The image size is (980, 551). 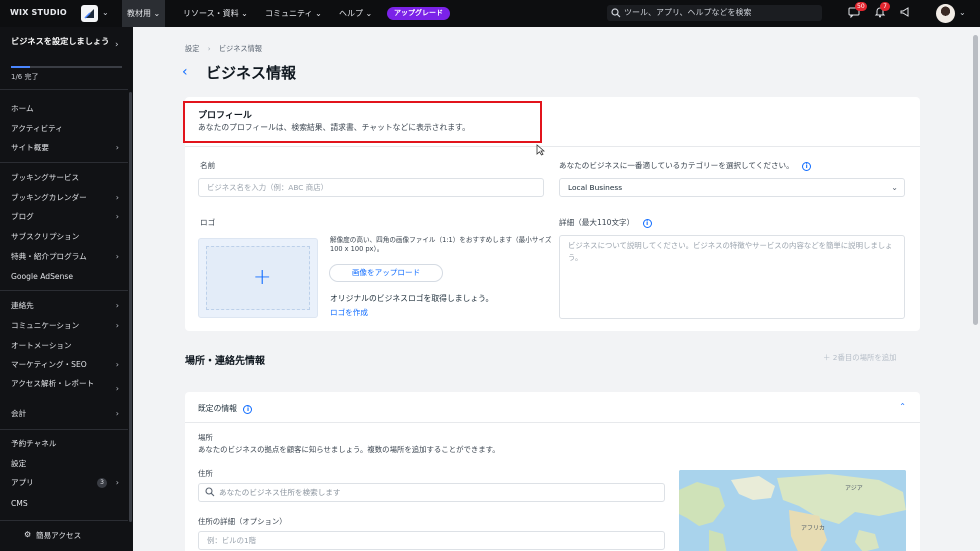 I want to click on main-scrollbar, so click(x=975, y=180).